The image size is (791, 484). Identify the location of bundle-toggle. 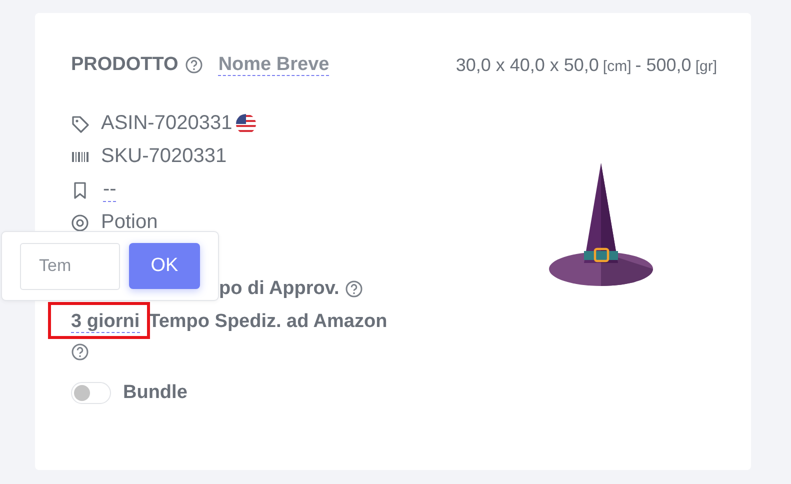
(91, 393).